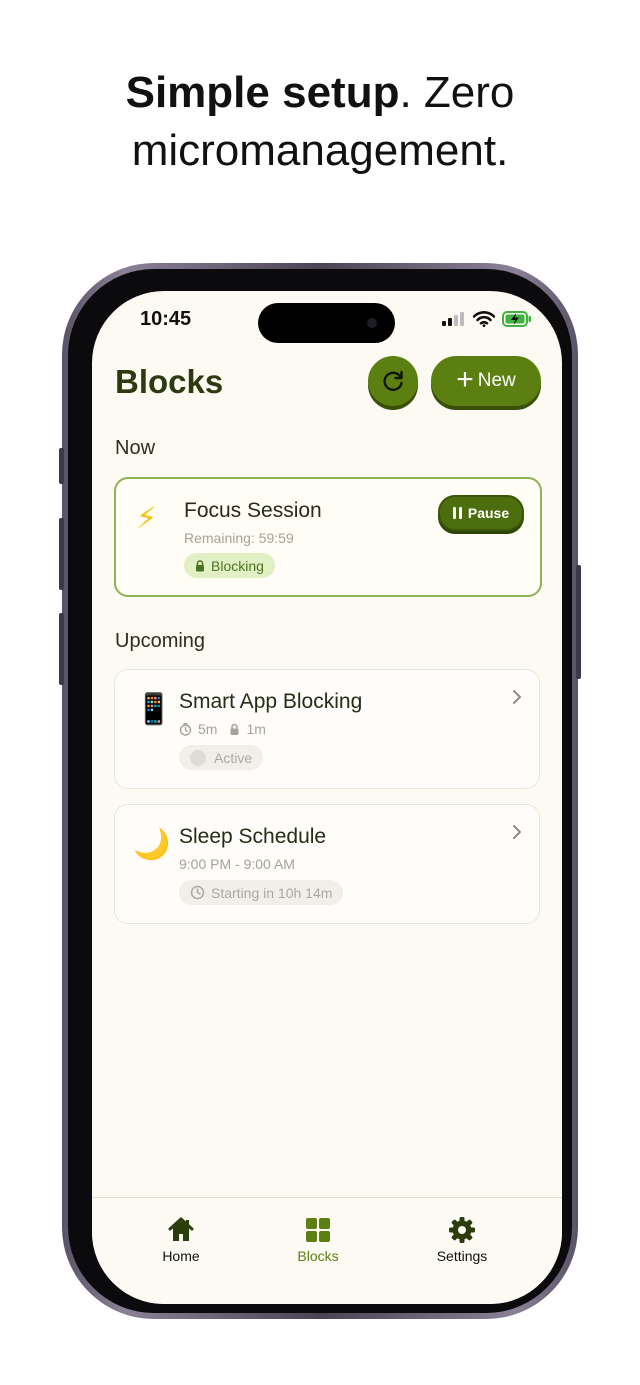 This screenshot has width=640, height=1385. Describe the element at coordinates (262, 92) in the screenshot. I see `headline-bold: Simple setup` at that location.